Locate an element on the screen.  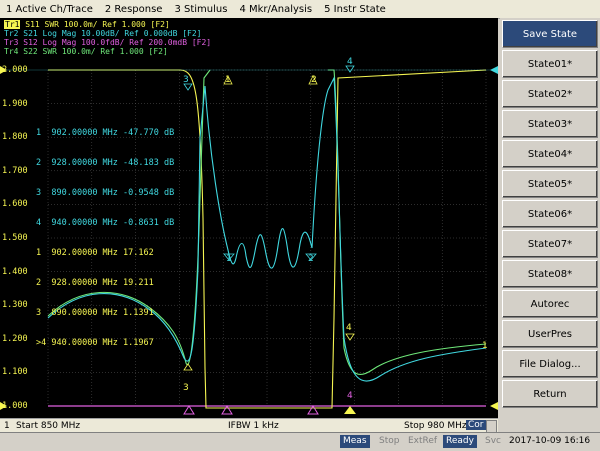
datetime: 2017-10-09 16:16 is located at coordinates (550, 441).